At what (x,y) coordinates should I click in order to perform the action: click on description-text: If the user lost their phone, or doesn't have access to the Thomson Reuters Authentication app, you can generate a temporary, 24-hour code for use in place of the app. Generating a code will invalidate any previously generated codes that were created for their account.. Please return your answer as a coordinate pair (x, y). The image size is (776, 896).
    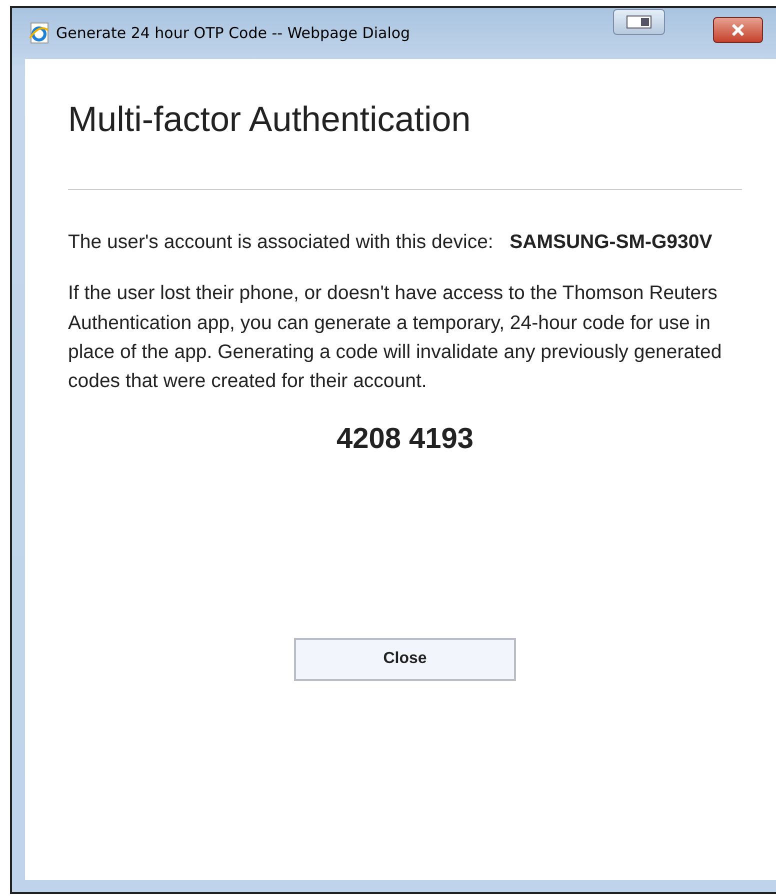
    Looking at the image, I should click on (395, 337).